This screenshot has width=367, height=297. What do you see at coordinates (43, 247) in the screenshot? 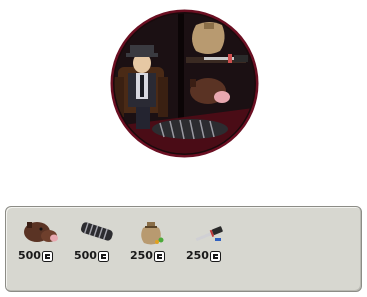
I see `reward-item-animal-head: 500` at bounding box center [43, 247].